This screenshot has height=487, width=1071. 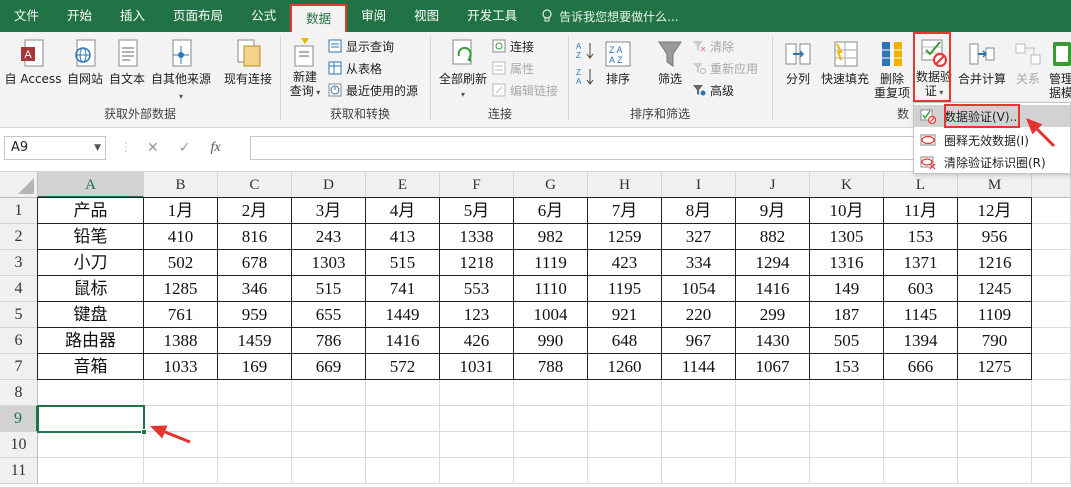 I want to click on table-cell: 1303, so click(x=329, y=263).